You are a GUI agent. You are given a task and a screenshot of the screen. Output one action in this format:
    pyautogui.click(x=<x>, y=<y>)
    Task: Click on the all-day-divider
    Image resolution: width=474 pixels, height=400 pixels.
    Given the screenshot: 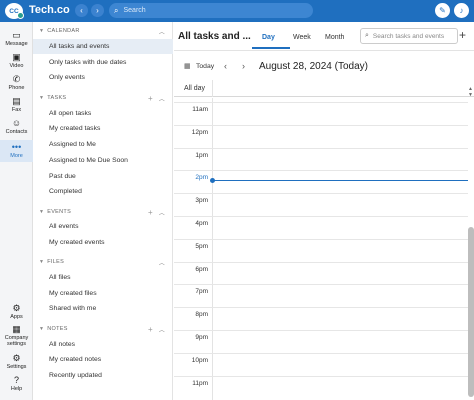 What is the action you would take?
    pyautogui.click(x=212, y=88)
    